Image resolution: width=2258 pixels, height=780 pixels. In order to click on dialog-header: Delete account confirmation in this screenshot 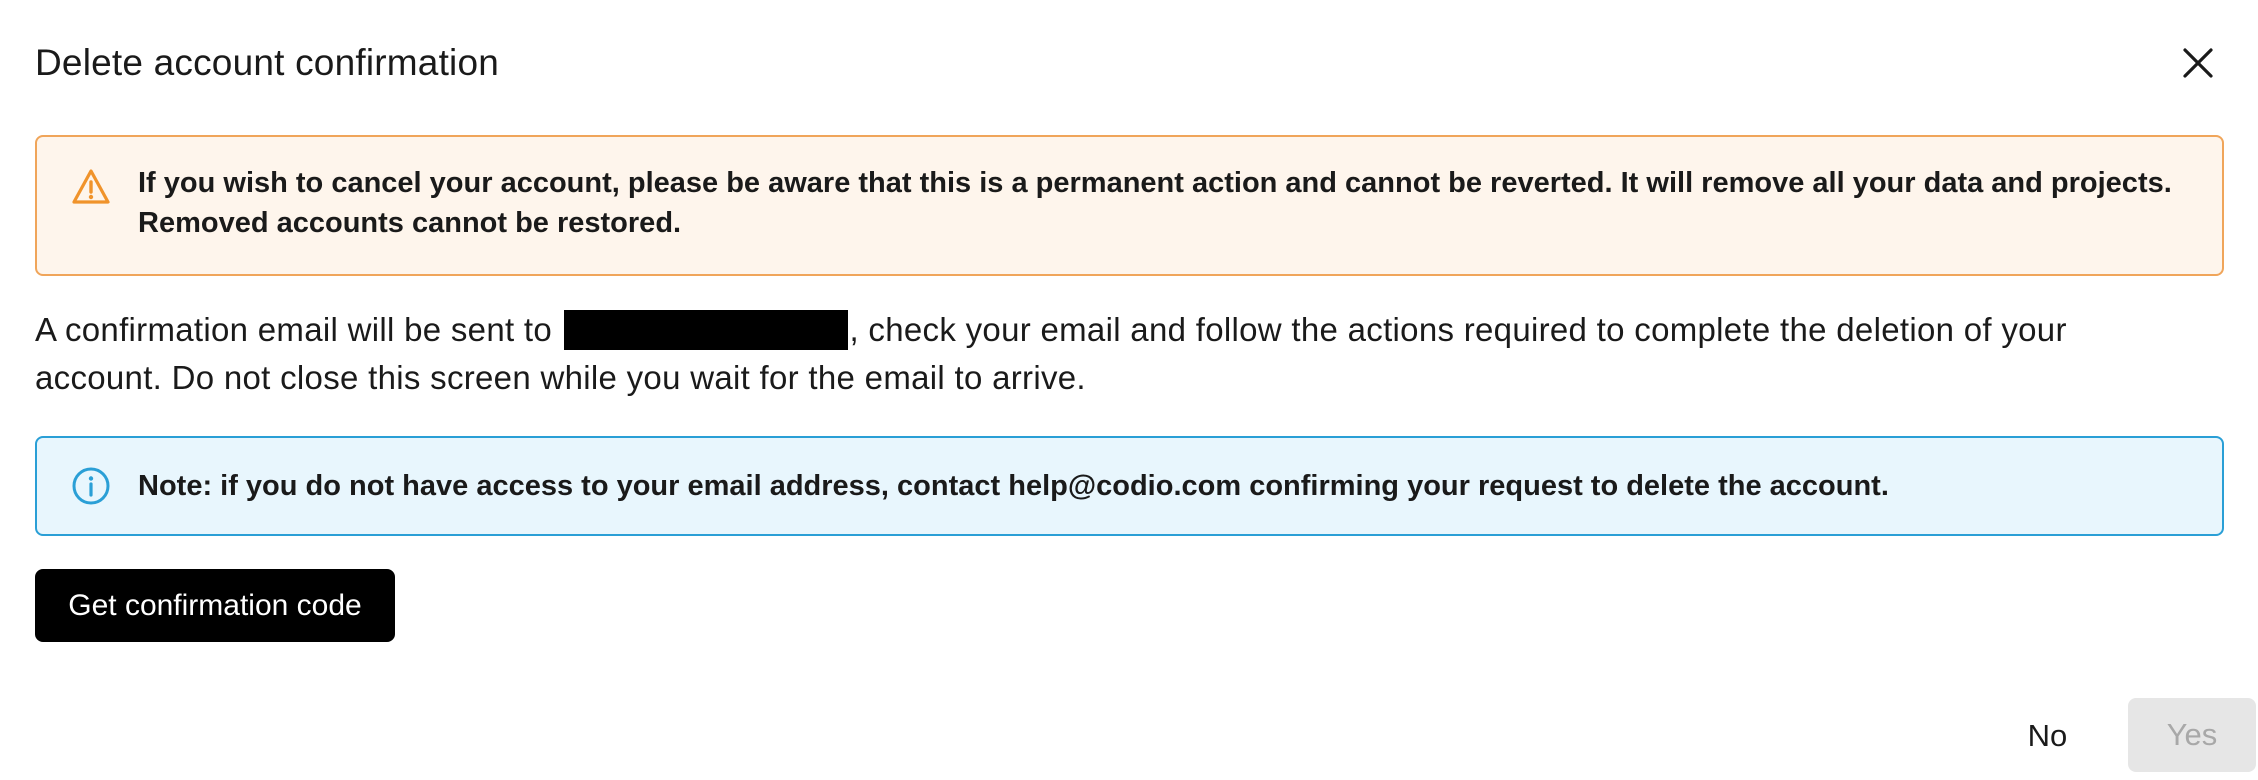, I will do `click(1129, 63)`.